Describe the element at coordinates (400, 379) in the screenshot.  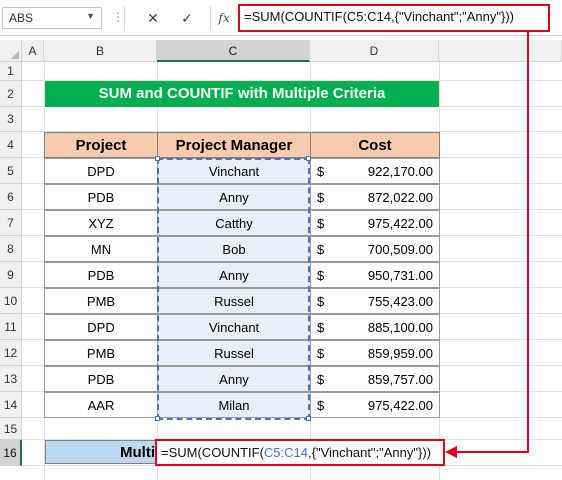
I see `cost-value: 859,757.00` at that location.